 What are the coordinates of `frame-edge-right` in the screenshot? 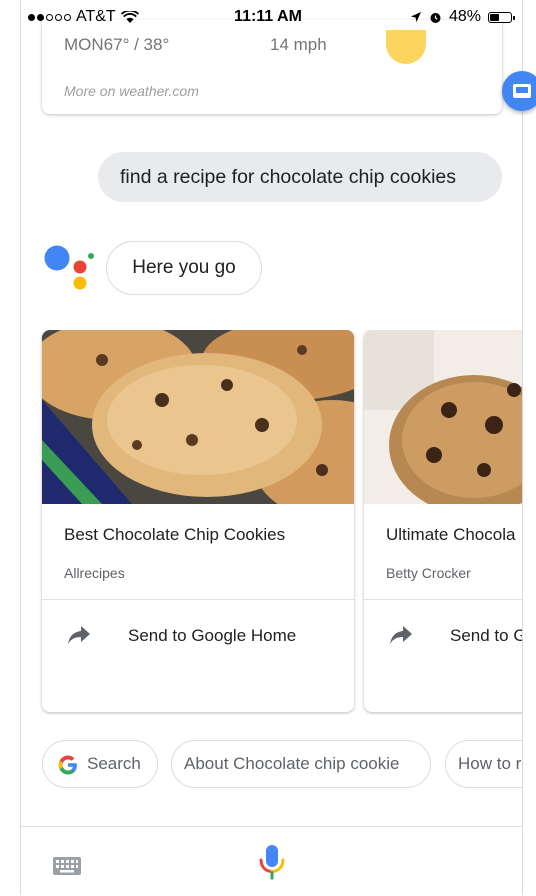 It's located at (522, 447).